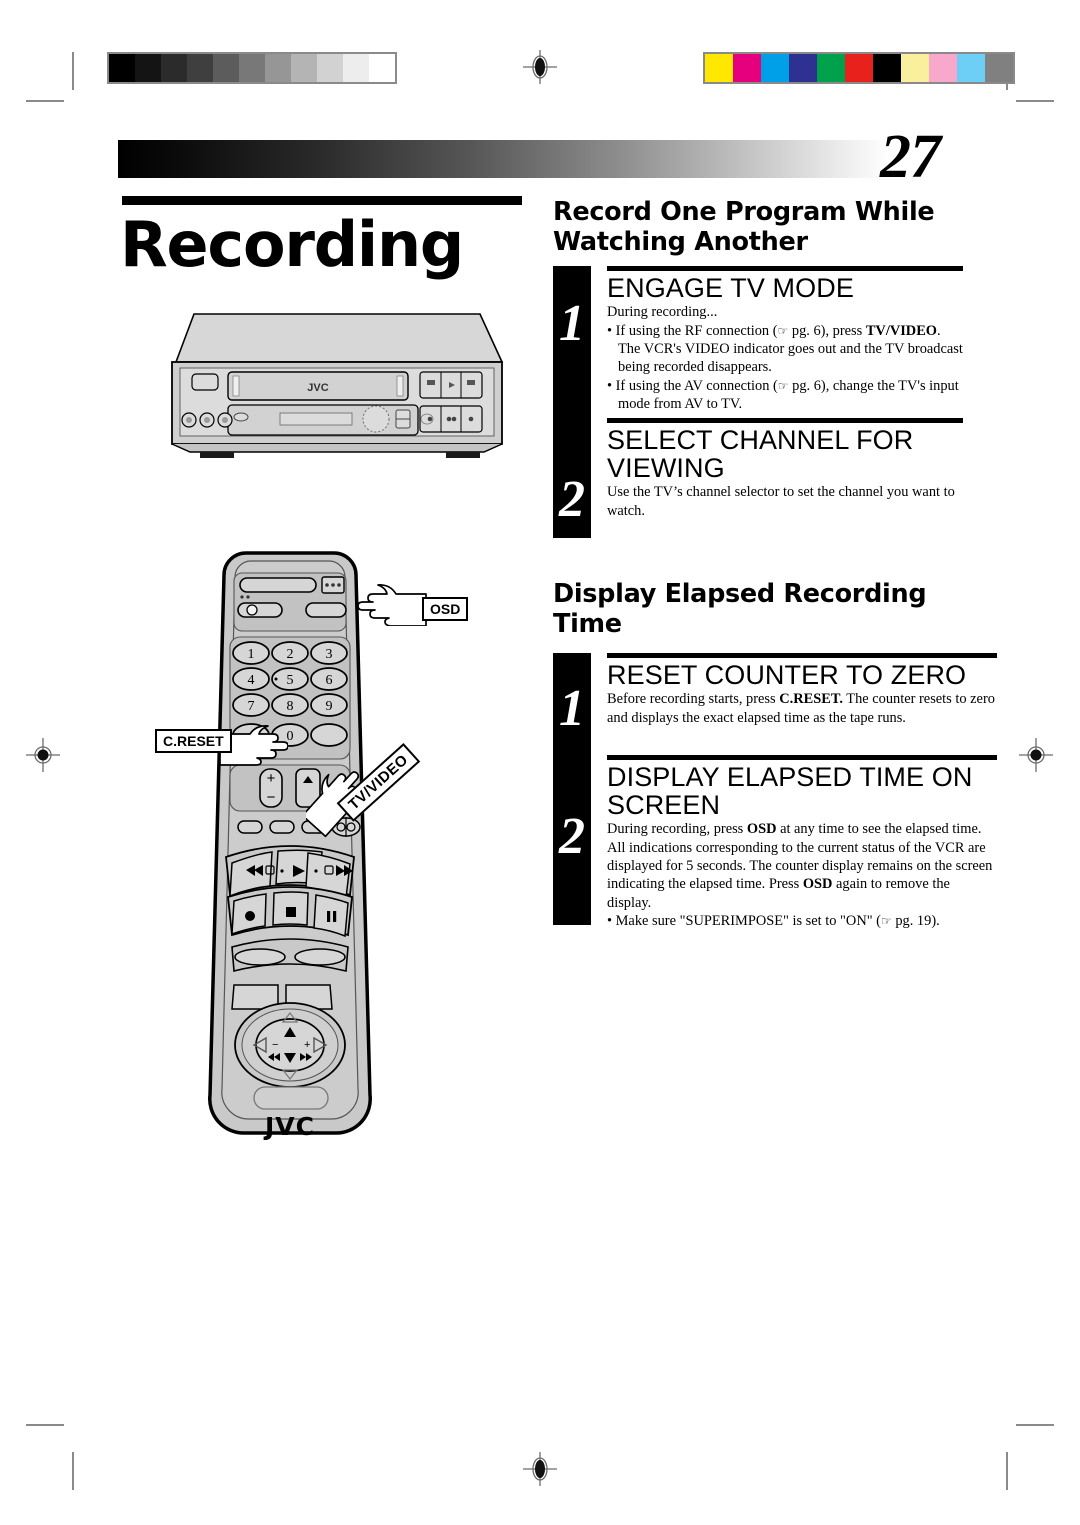 The height and width of the screenshot is (1525, 1080). Describe the element at coordinates (45, 1425) in the screenshot. I see `crop-mark-bottom-left-horizontal` at that location.